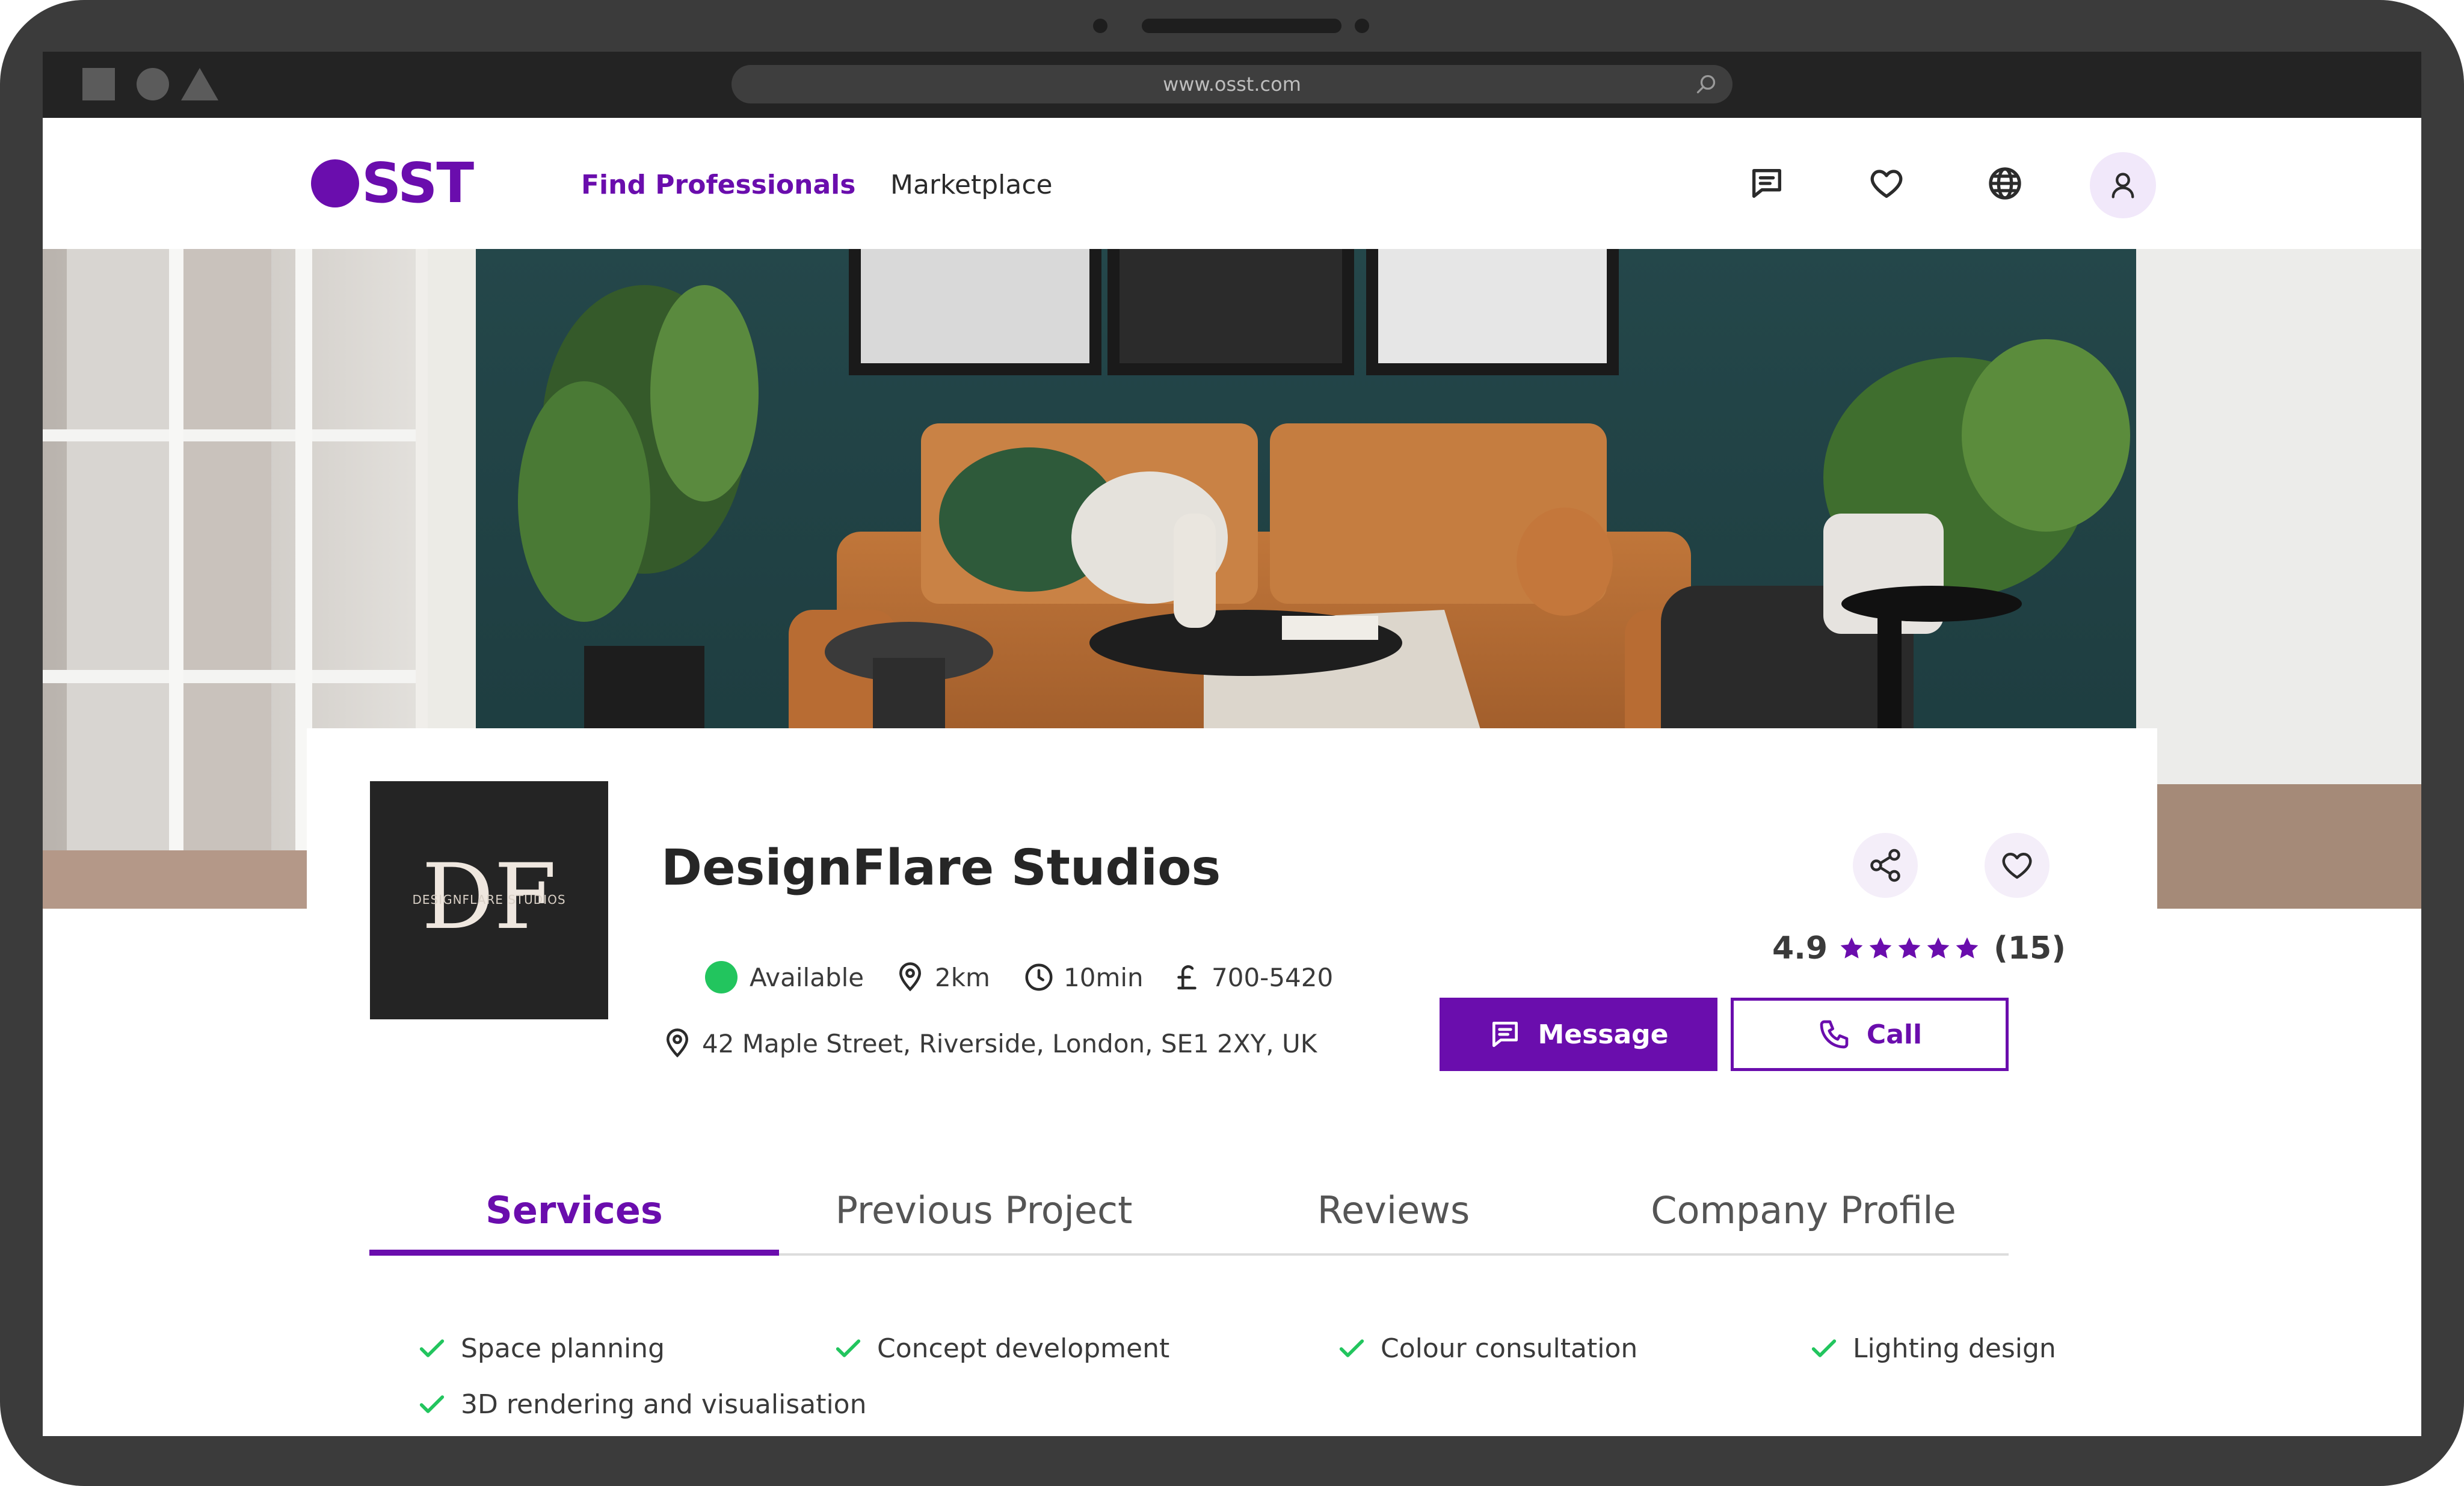  Describe the element at coordinates (1804, 1219) in the screenshot. I see `tab-company-profile: Company Profile` at that location.